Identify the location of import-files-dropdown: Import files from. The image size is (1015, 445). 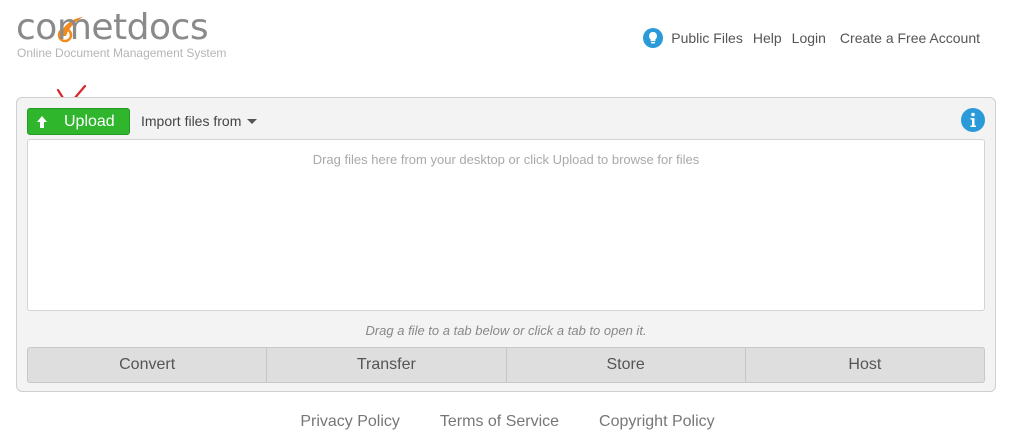
(199, 121).